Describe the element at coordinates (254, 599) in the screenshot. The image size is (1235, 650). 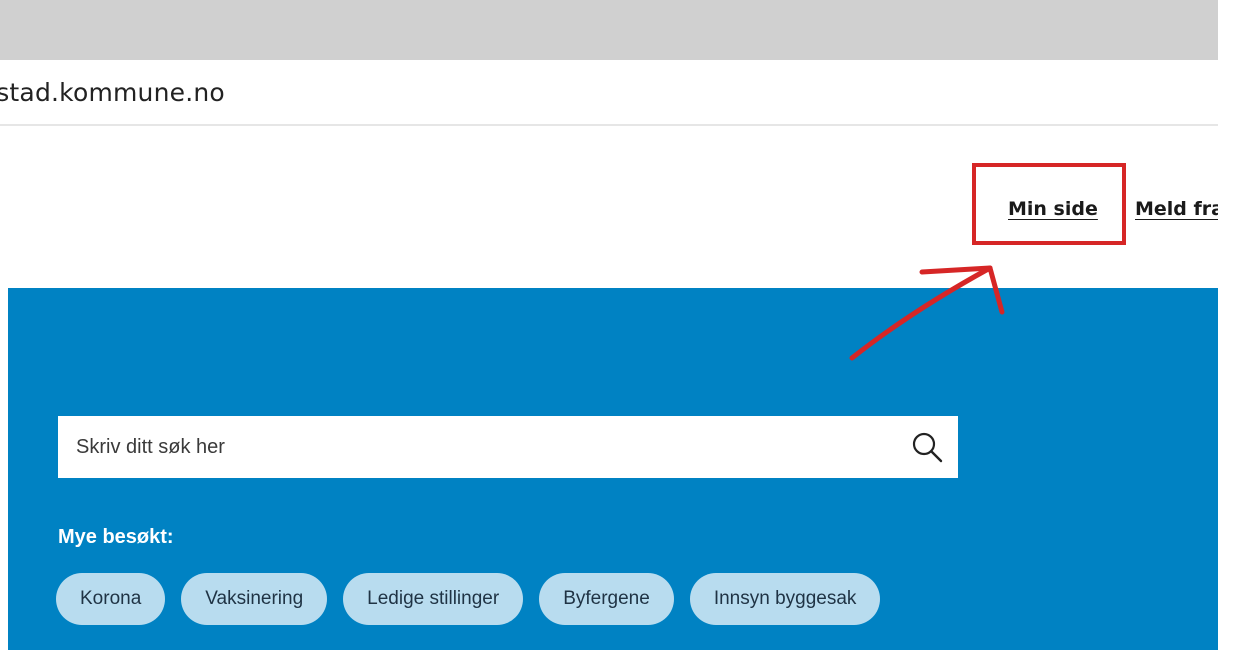
I see `chip-vaksinering: Vaksinering` at that location.